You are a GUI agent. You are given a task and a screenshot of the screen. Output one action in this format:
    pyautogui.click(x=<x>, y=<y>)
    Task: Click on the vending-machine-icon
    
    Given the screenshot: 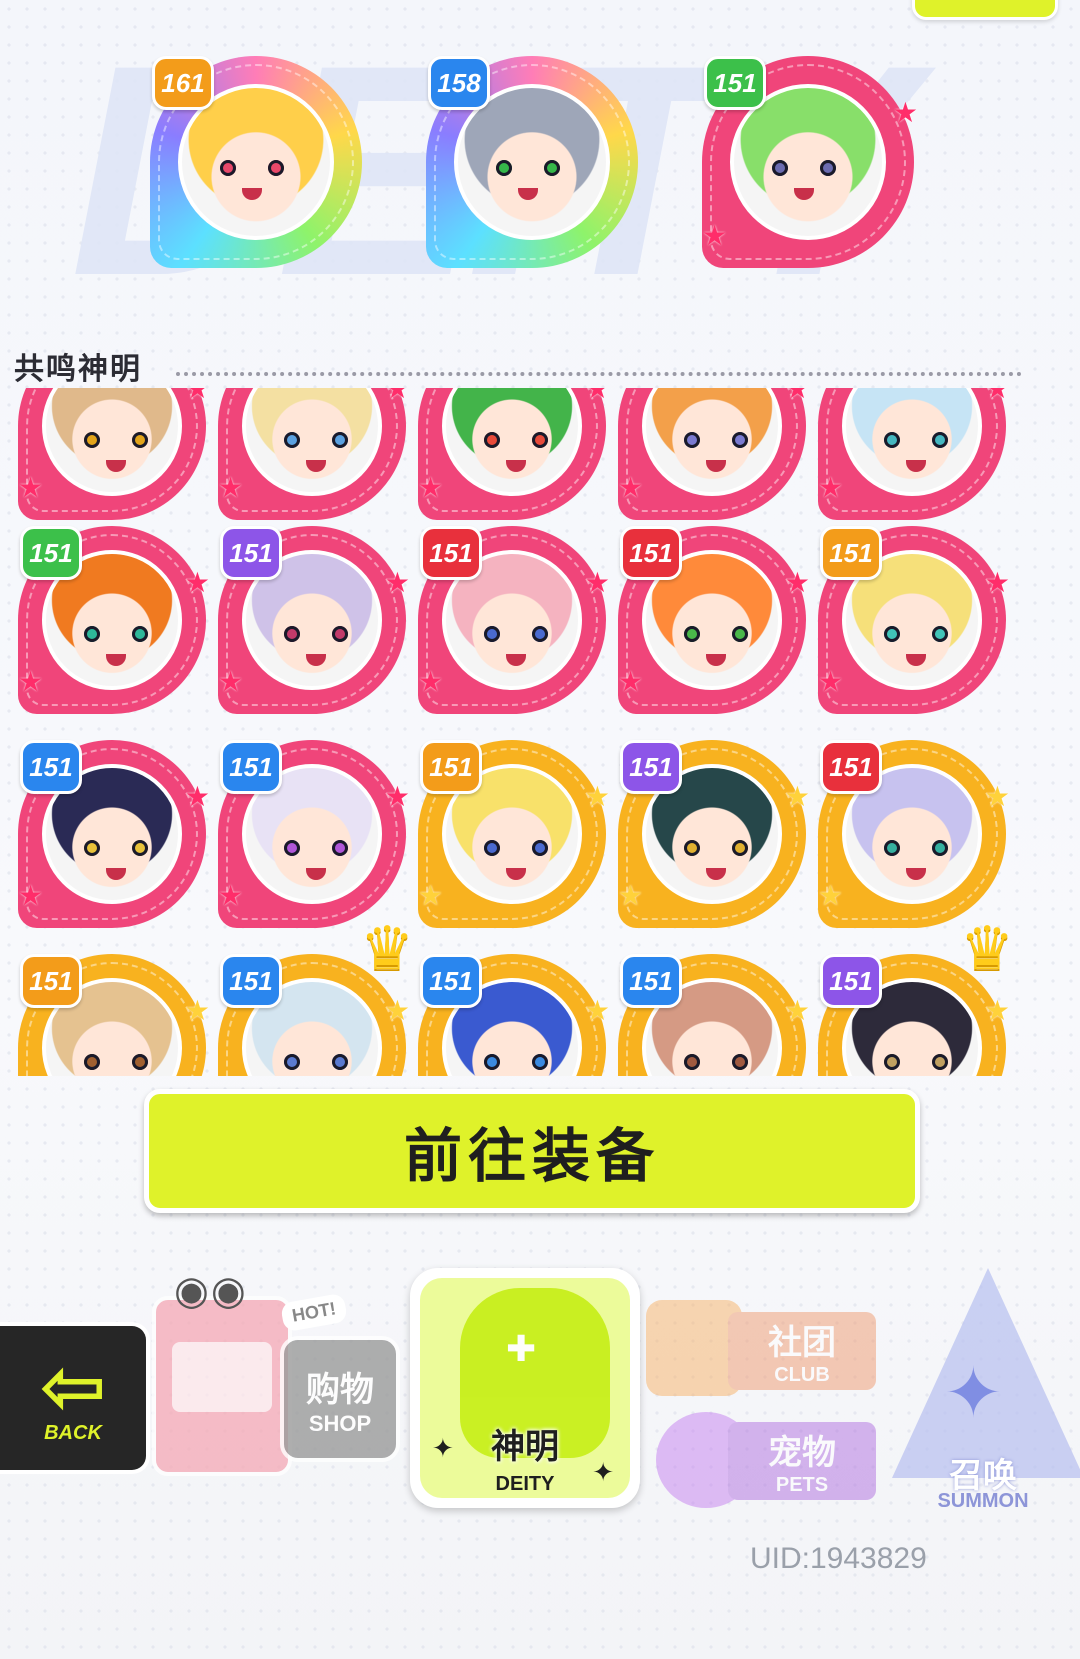 What is the action you would take?
    pyautogui.click(x=222, y=1386)
    